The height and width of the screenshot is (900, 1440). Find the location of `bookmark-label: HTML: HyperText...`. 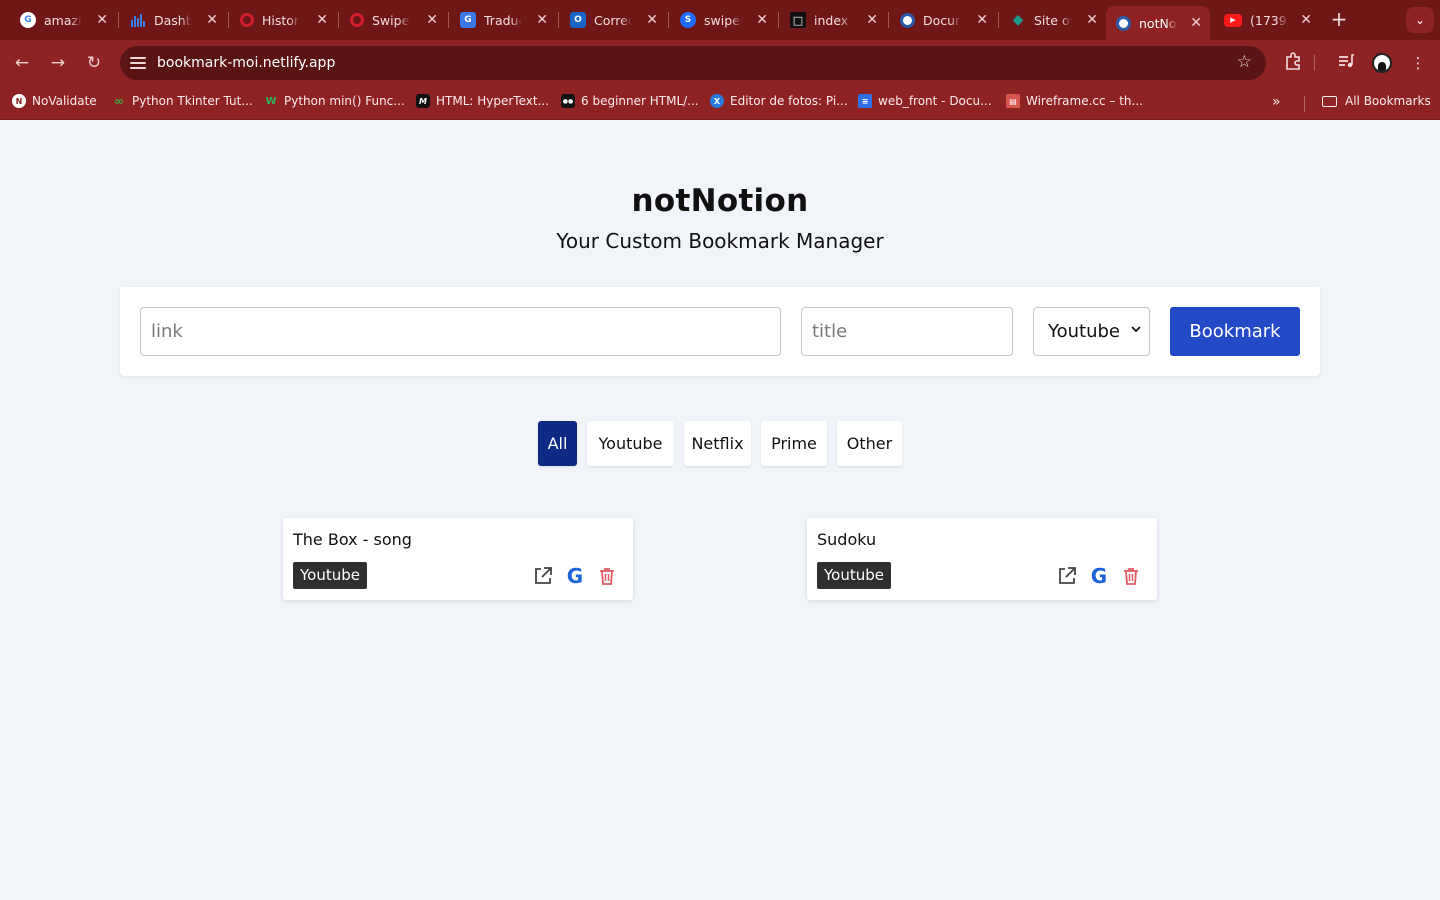

bookmark-label: HTML: HyperText... is located at coordinates (493, 101).